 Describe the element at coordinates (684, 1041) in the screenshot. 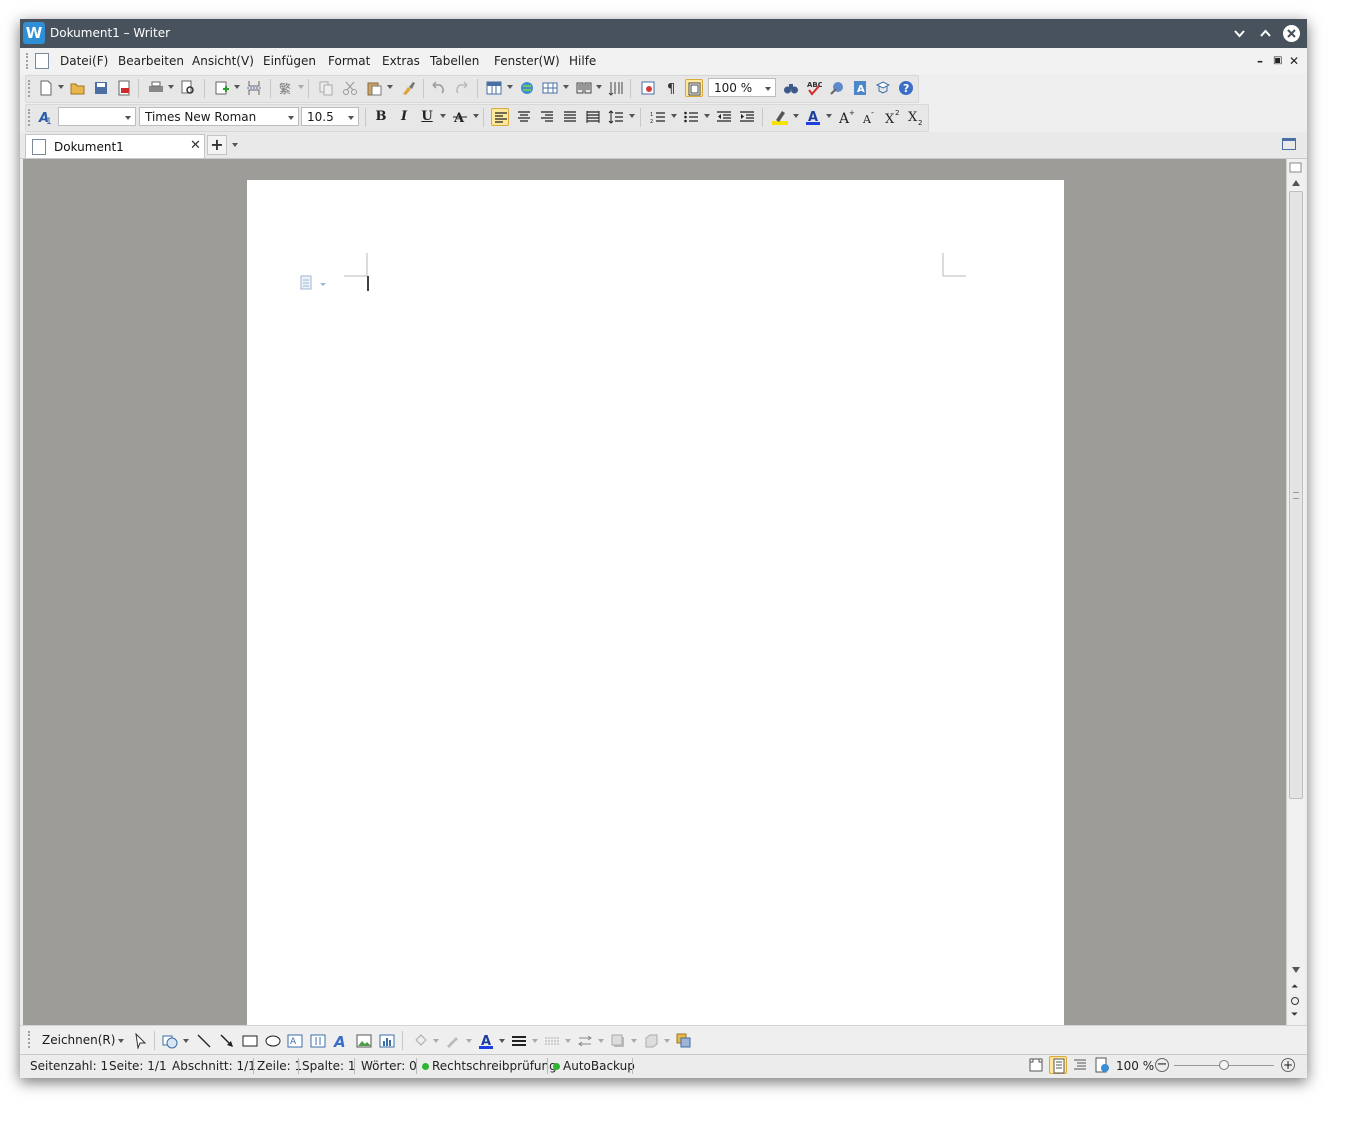

I see `select-objects-button` at that location.